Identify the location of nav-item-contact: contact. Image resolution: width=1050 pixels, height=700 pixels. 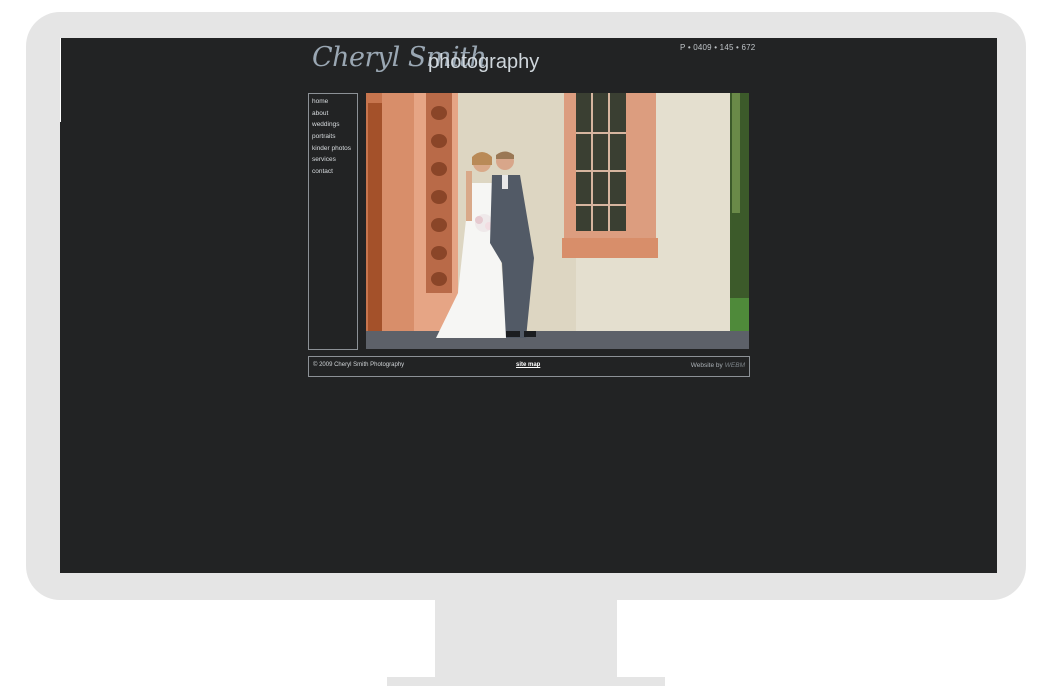
(334, 172).